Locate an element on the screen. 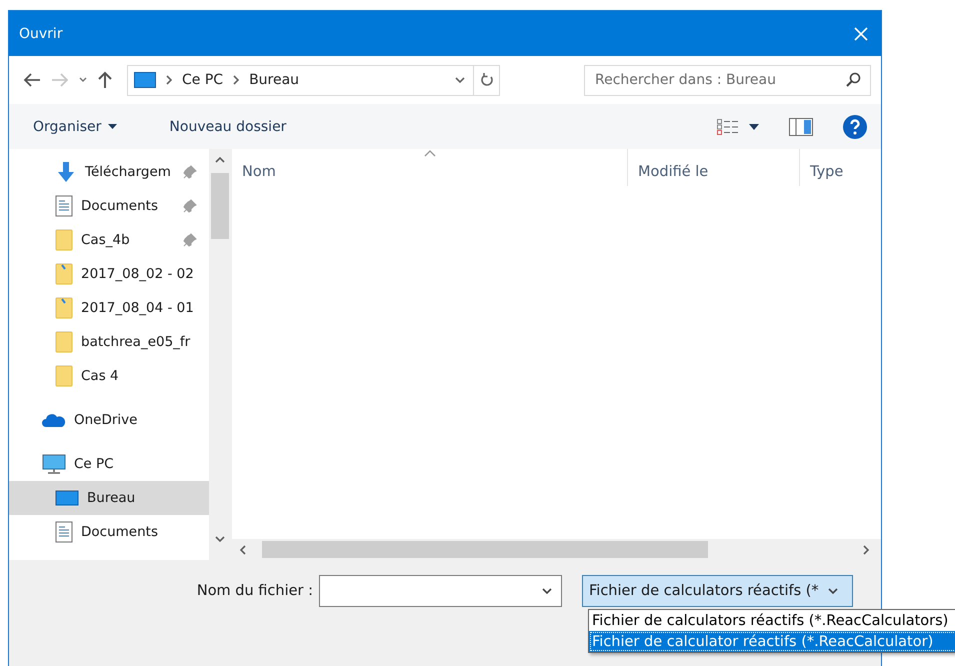 The width and height of the screenshot is (955, 666). search-icon is located at coordinates (853, 80).